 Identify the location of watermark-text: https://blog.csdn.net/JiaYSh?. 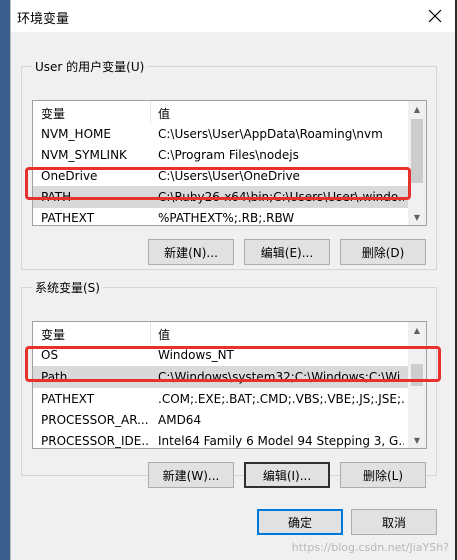
(370, 547).